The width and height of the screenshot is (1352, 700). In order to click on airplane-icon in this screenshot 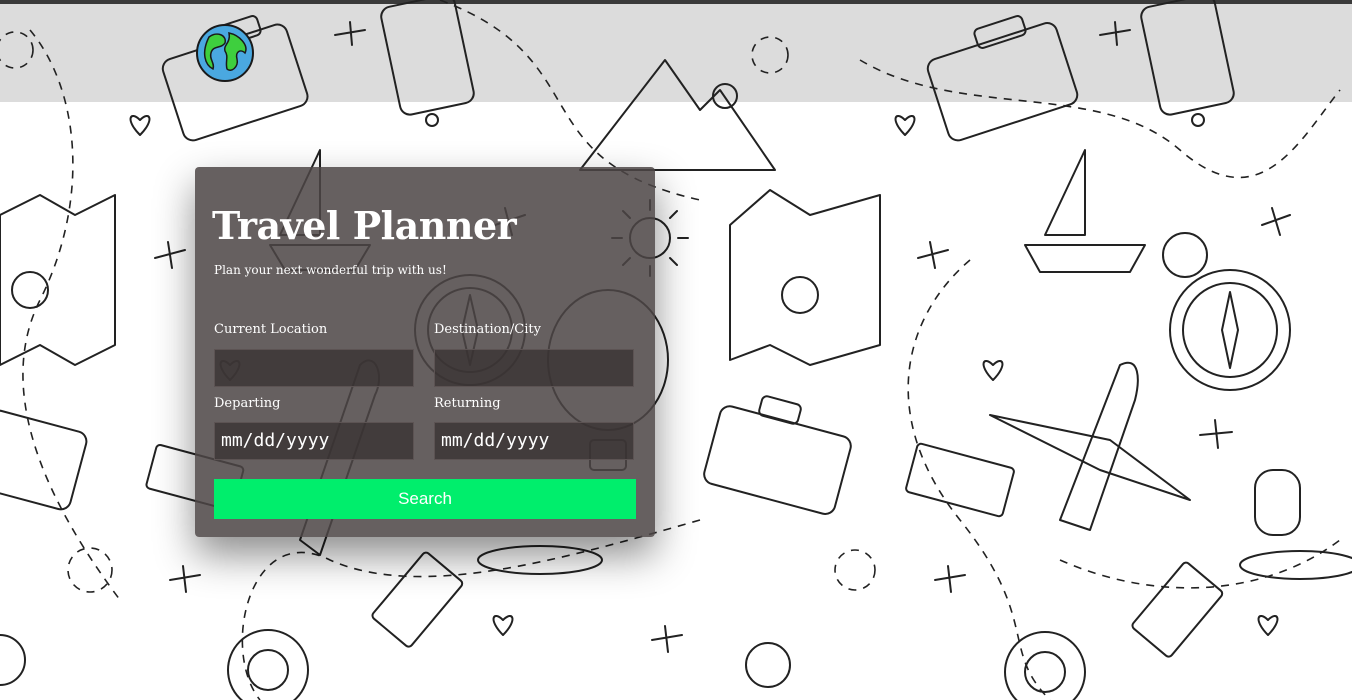, I will do `click(1099, 446)`.